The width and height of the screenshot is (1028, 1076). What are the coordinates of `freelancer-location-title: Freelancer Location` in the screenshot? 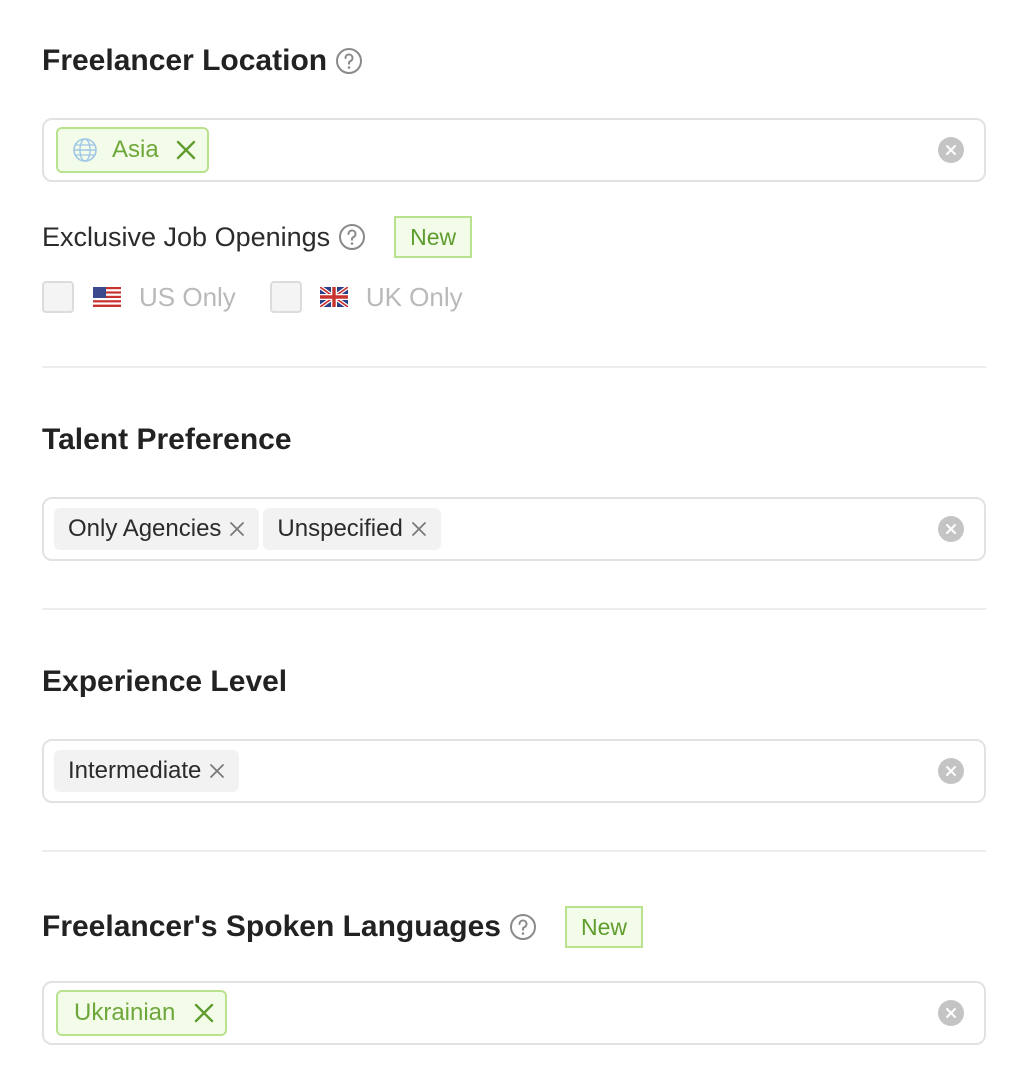 It's located at (202, 61).